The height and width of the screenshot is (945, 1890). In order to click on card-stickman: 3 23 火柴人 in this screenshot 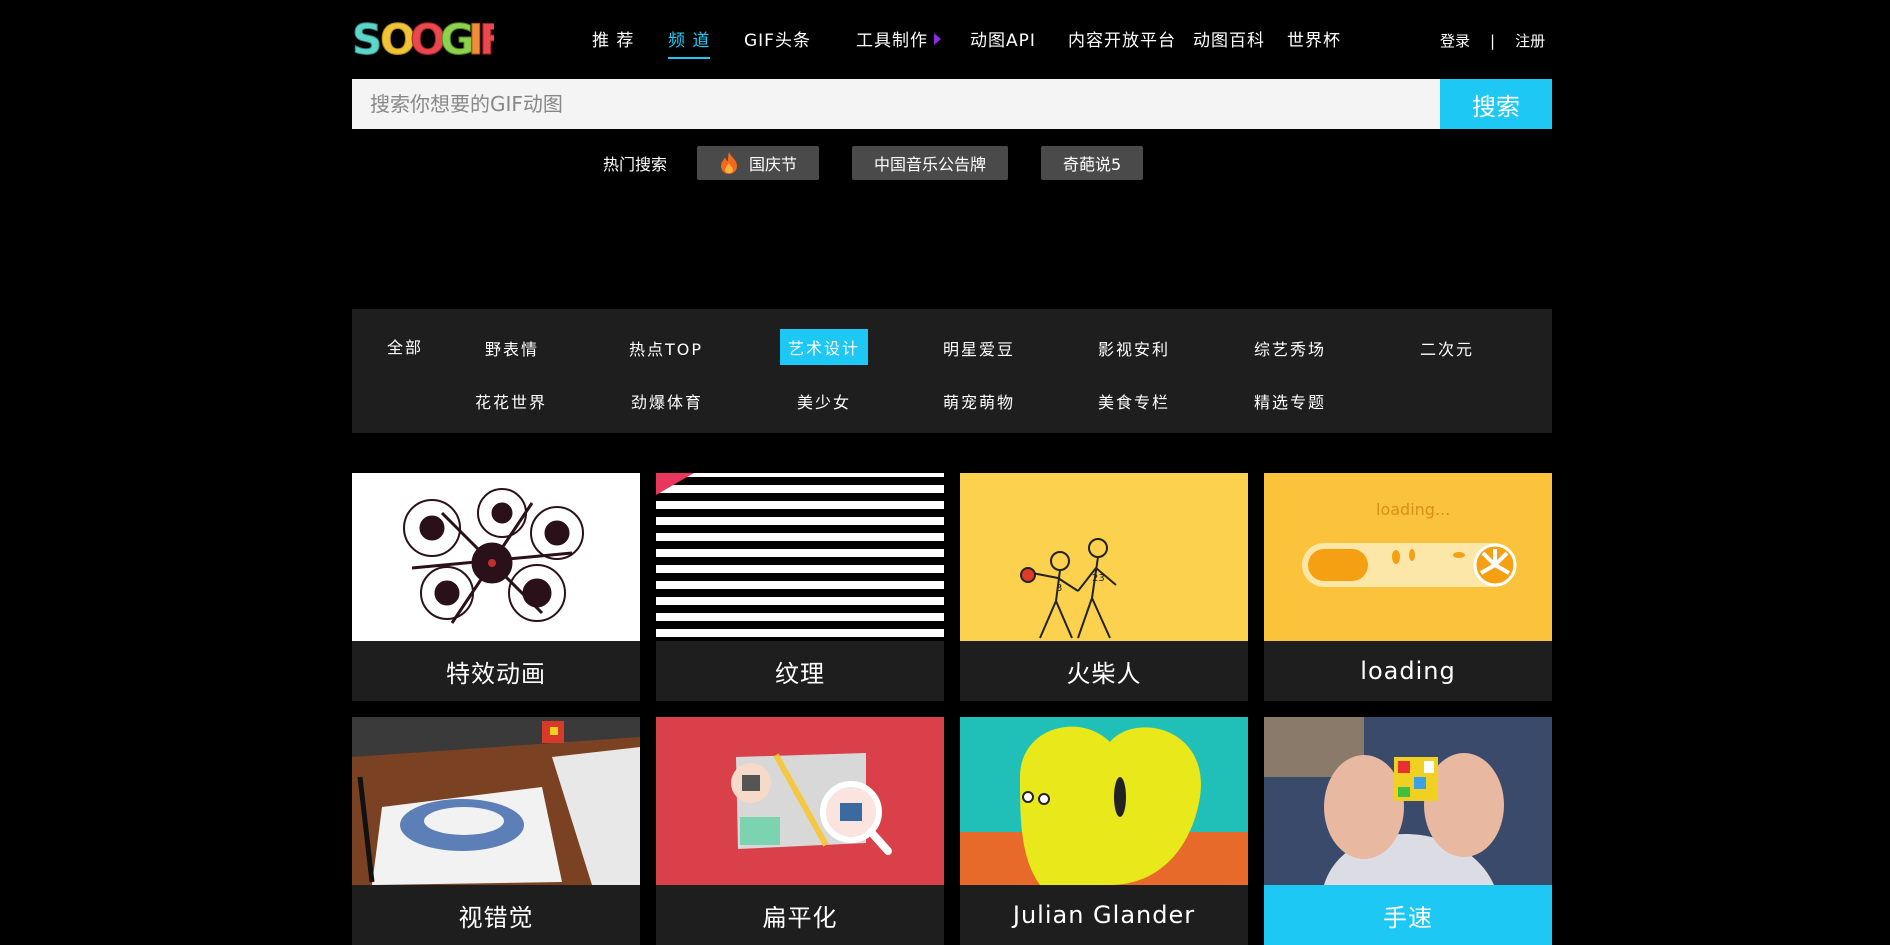, I will do `click(1104, 587)`.